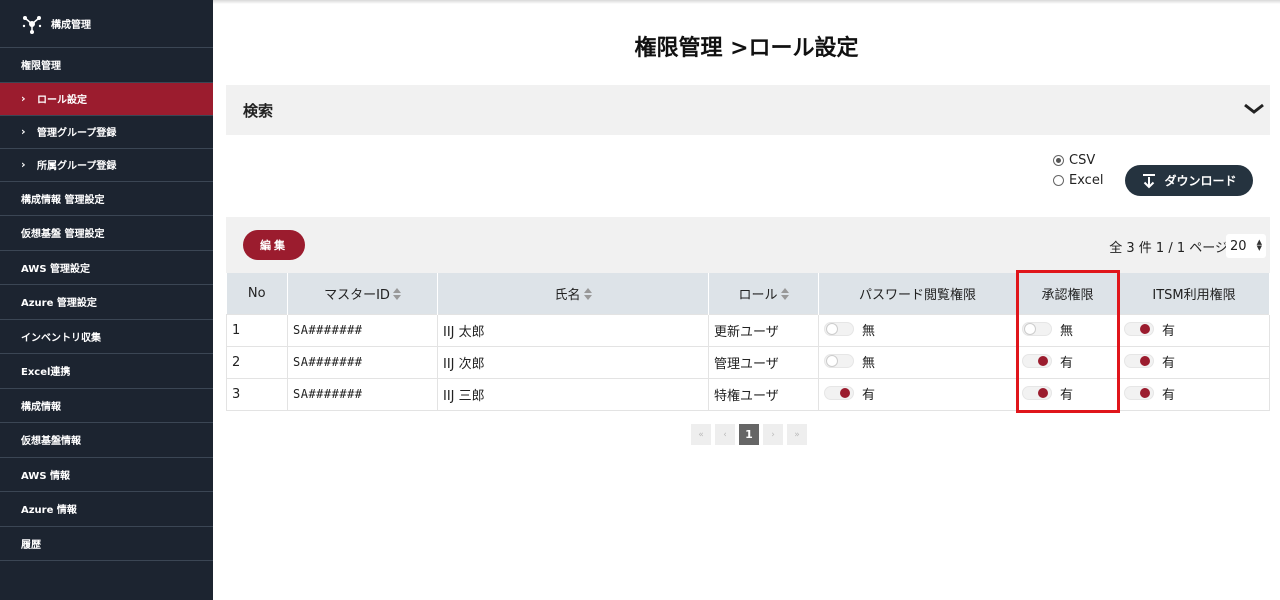 Image resolution: width=1280 pixels, height=600 pixels. Describe the element at coordinates (106, 440) in the screenshot. I see `sidebar-item: 仮想基盤情報` at that location.